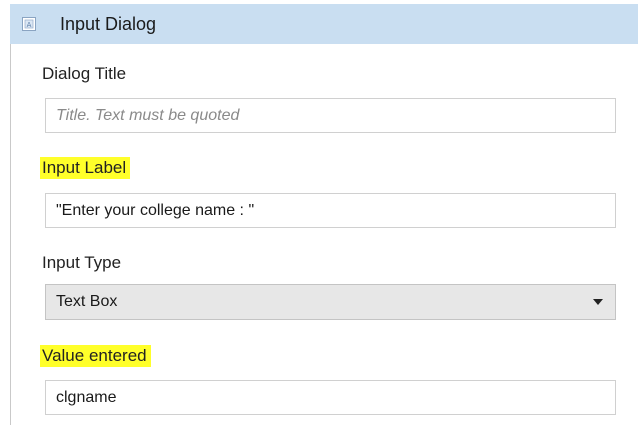  Describe the element at coordinates (330, 115) in the screenshot. I see `dialog-title-input` at that location.